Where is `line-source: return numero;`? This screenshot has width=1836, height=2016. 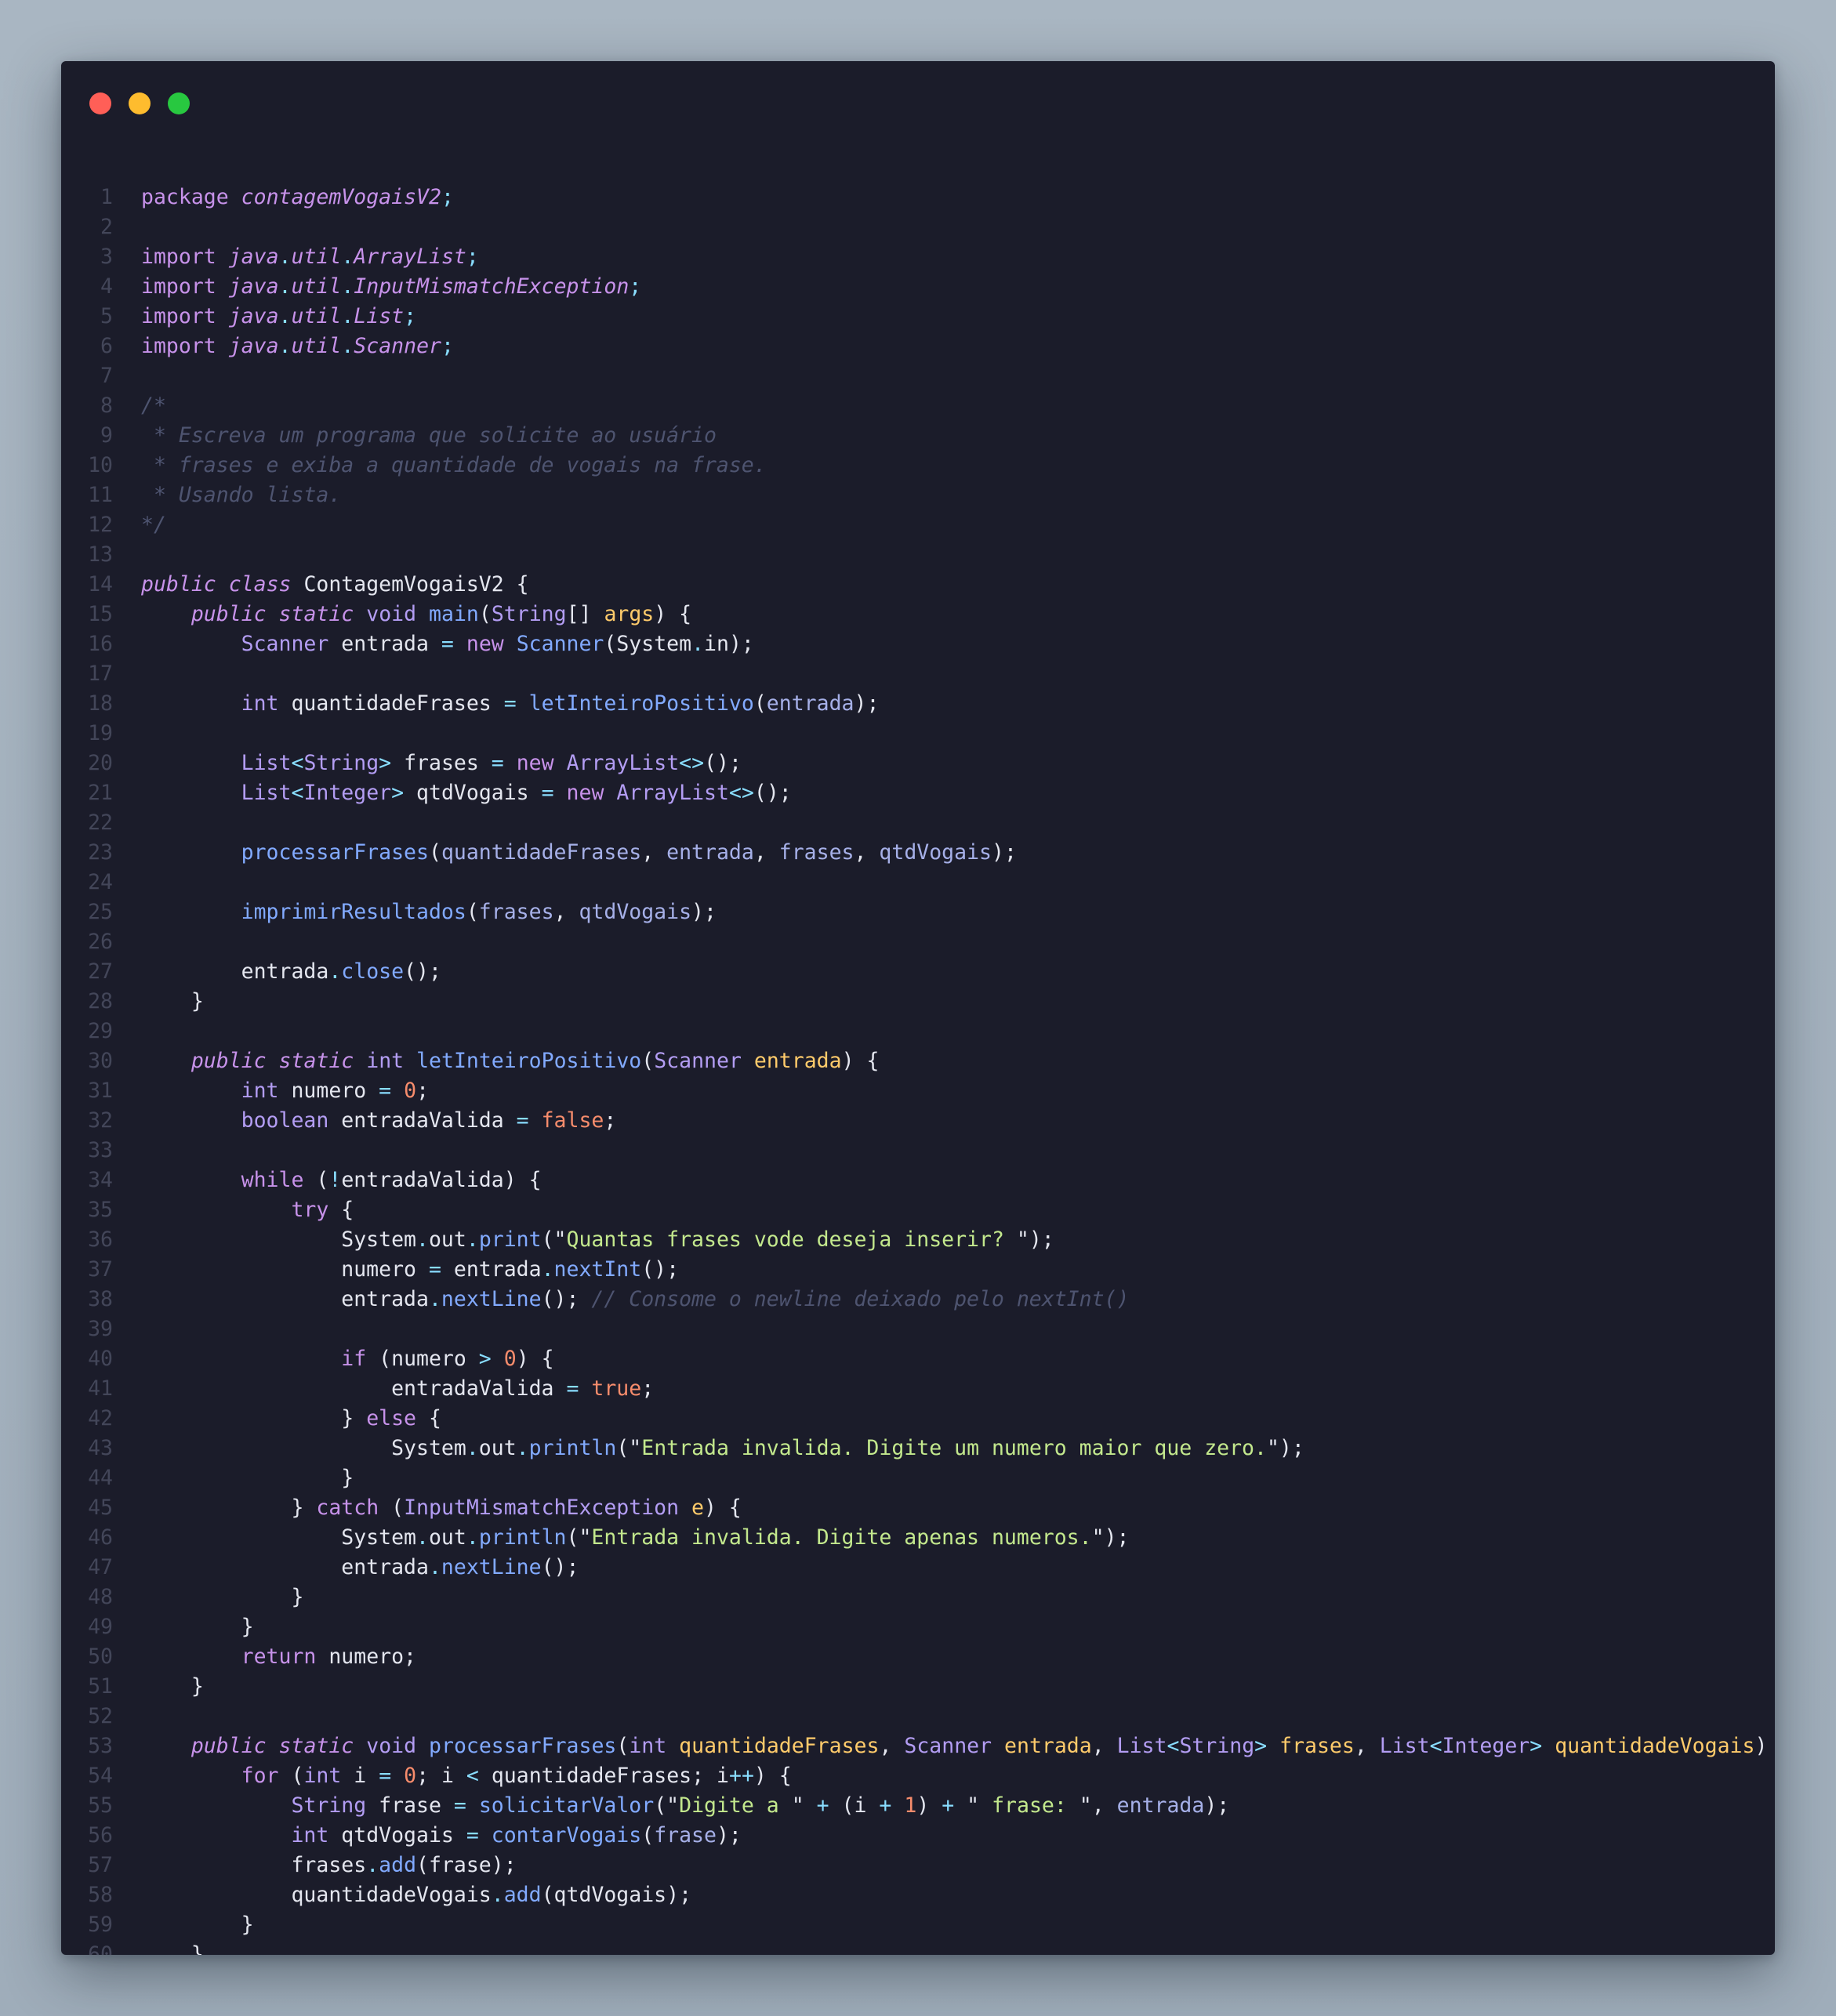 line-source: return numero; is located at coordinates (278, 1657).